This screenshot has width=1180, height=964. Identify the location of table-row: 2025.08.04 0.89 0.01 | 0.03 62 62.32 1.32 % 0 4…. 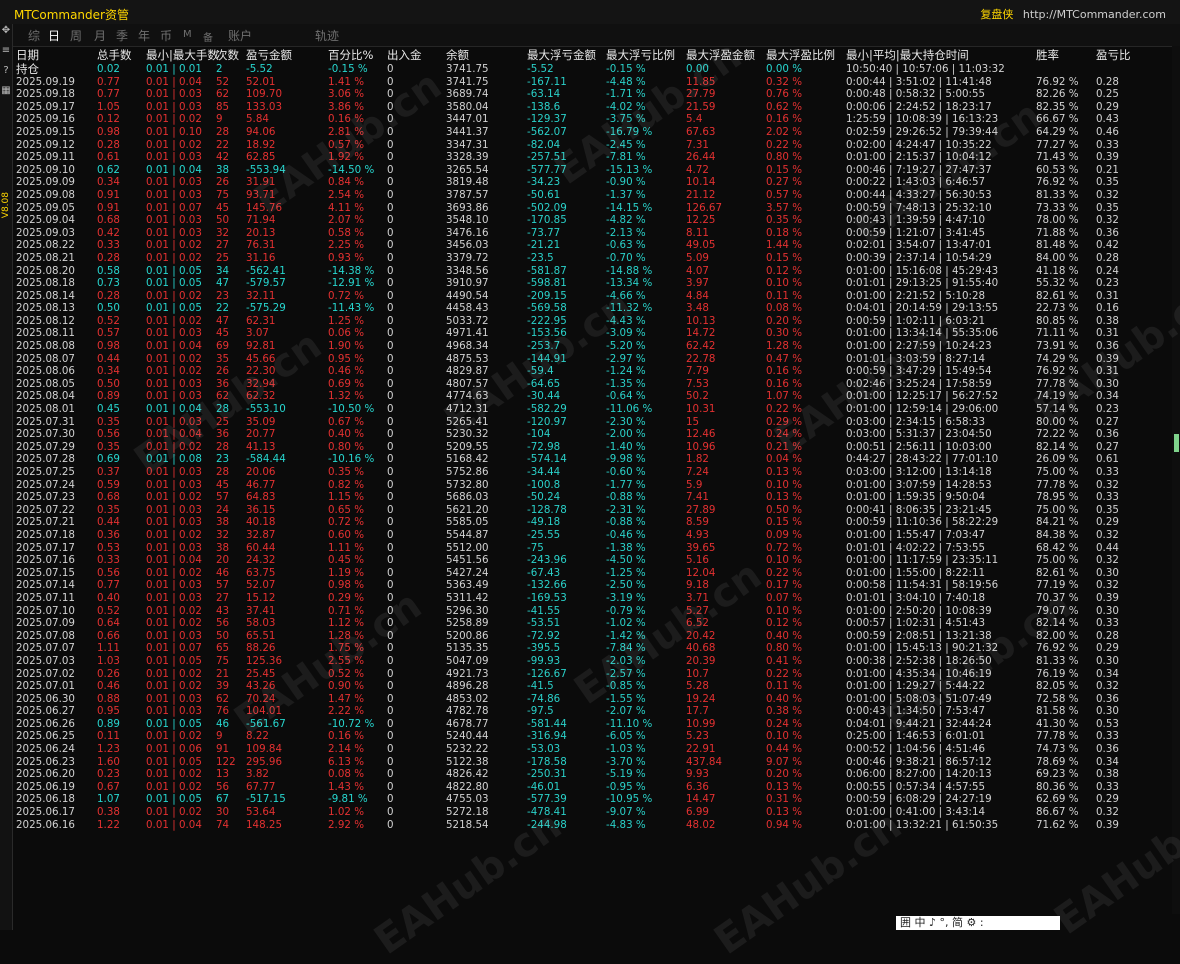
(593, 396).